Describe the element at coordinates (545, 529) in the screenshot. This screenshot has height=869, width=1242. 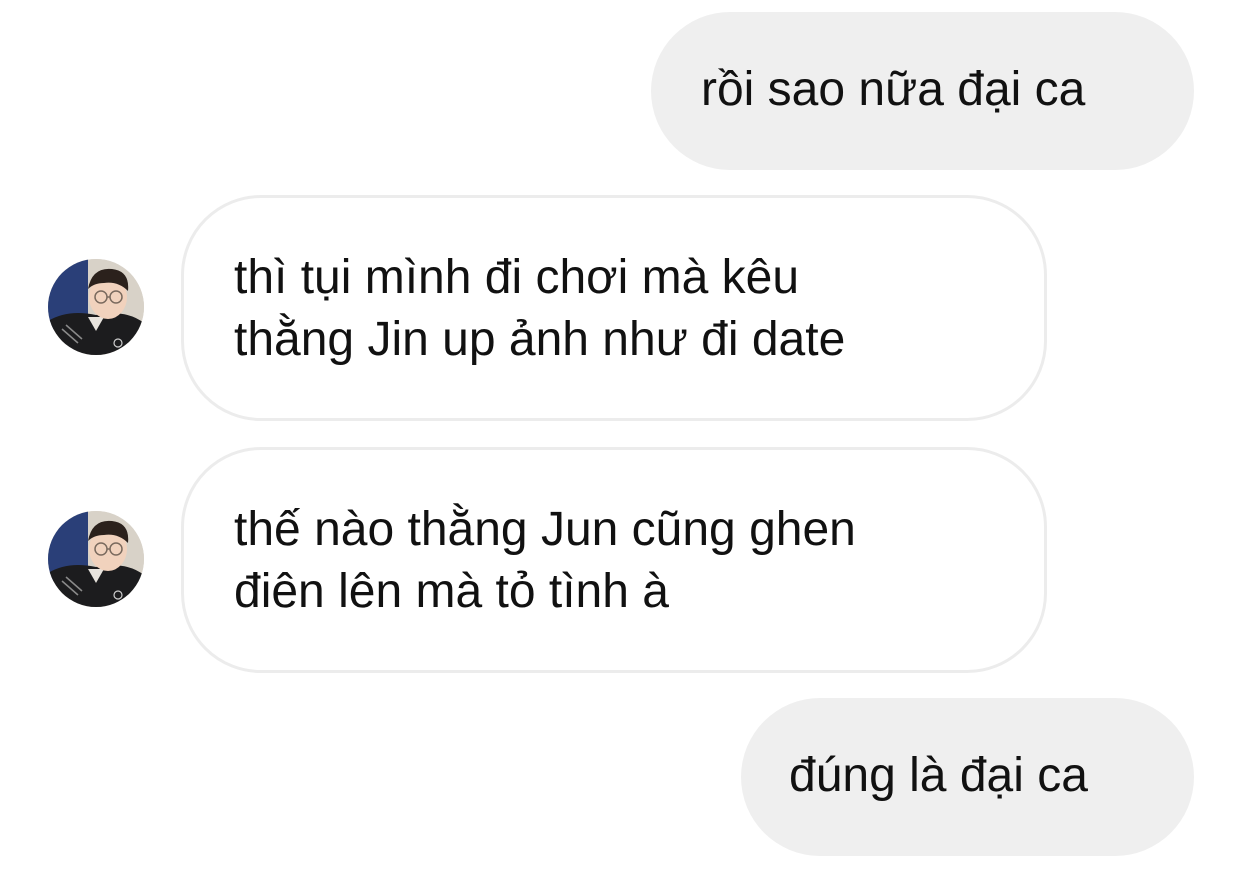
I see `message-text-line: thế nào thằng Jun cũng ghen` at that location.